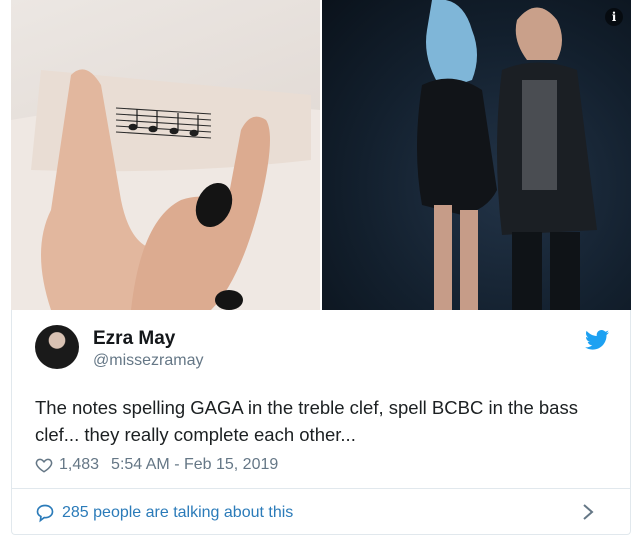 Image resolution: width=634 pixels, height=535 pixels. I want to click on tweet-meta: 1,483 5:54 AM - Feb 15, 2019, so click(156, 465).